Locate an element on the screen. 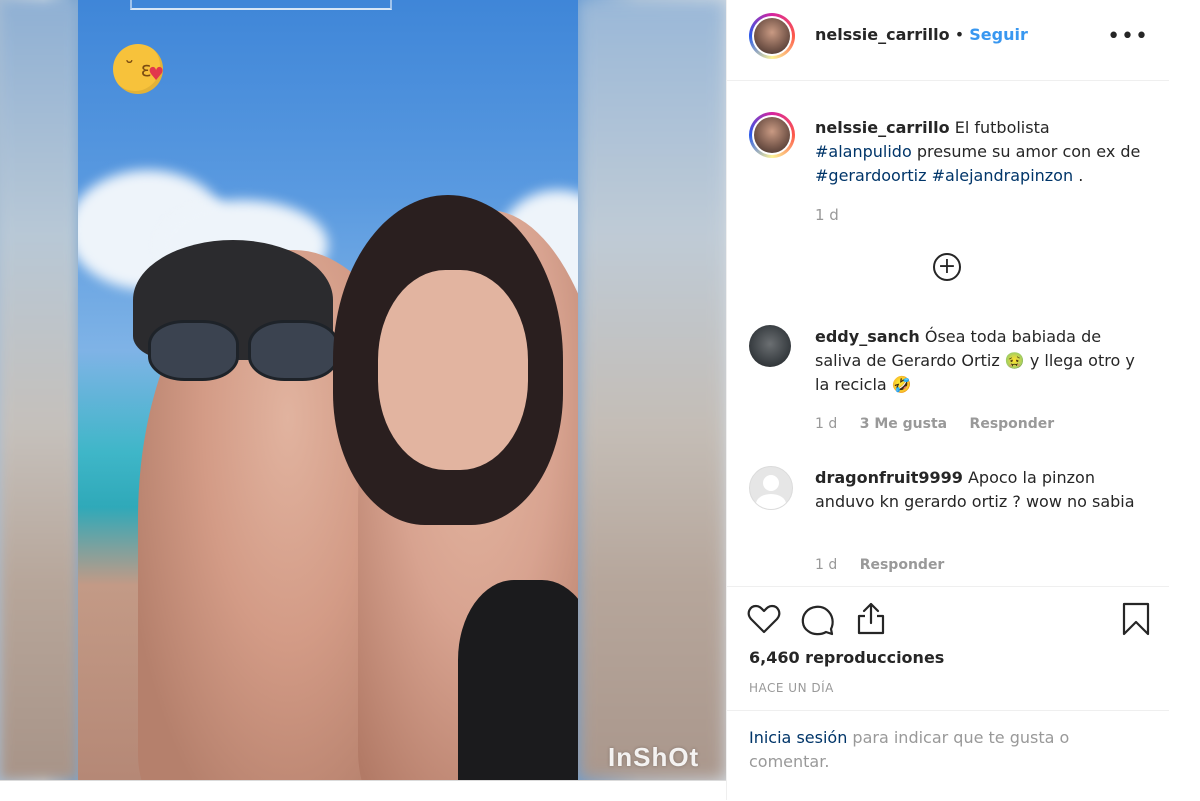 The height and width of the screenshot is (801, 1200). caption-time: 1 d is located at coordinates (827, 215).